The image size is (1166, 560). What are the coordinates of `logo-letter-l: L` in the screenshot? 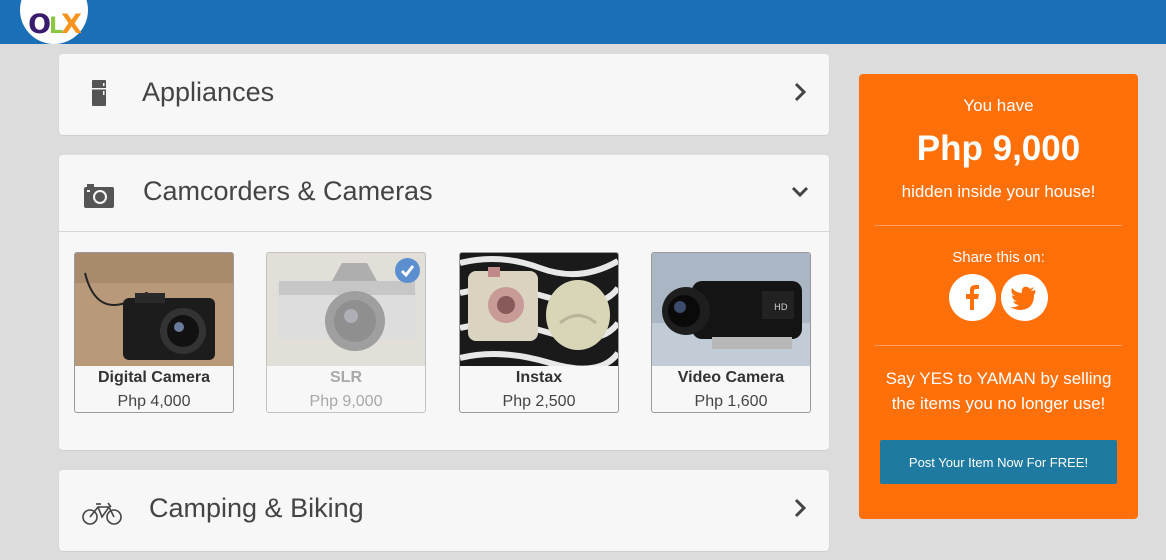 It's located at (56, 26).